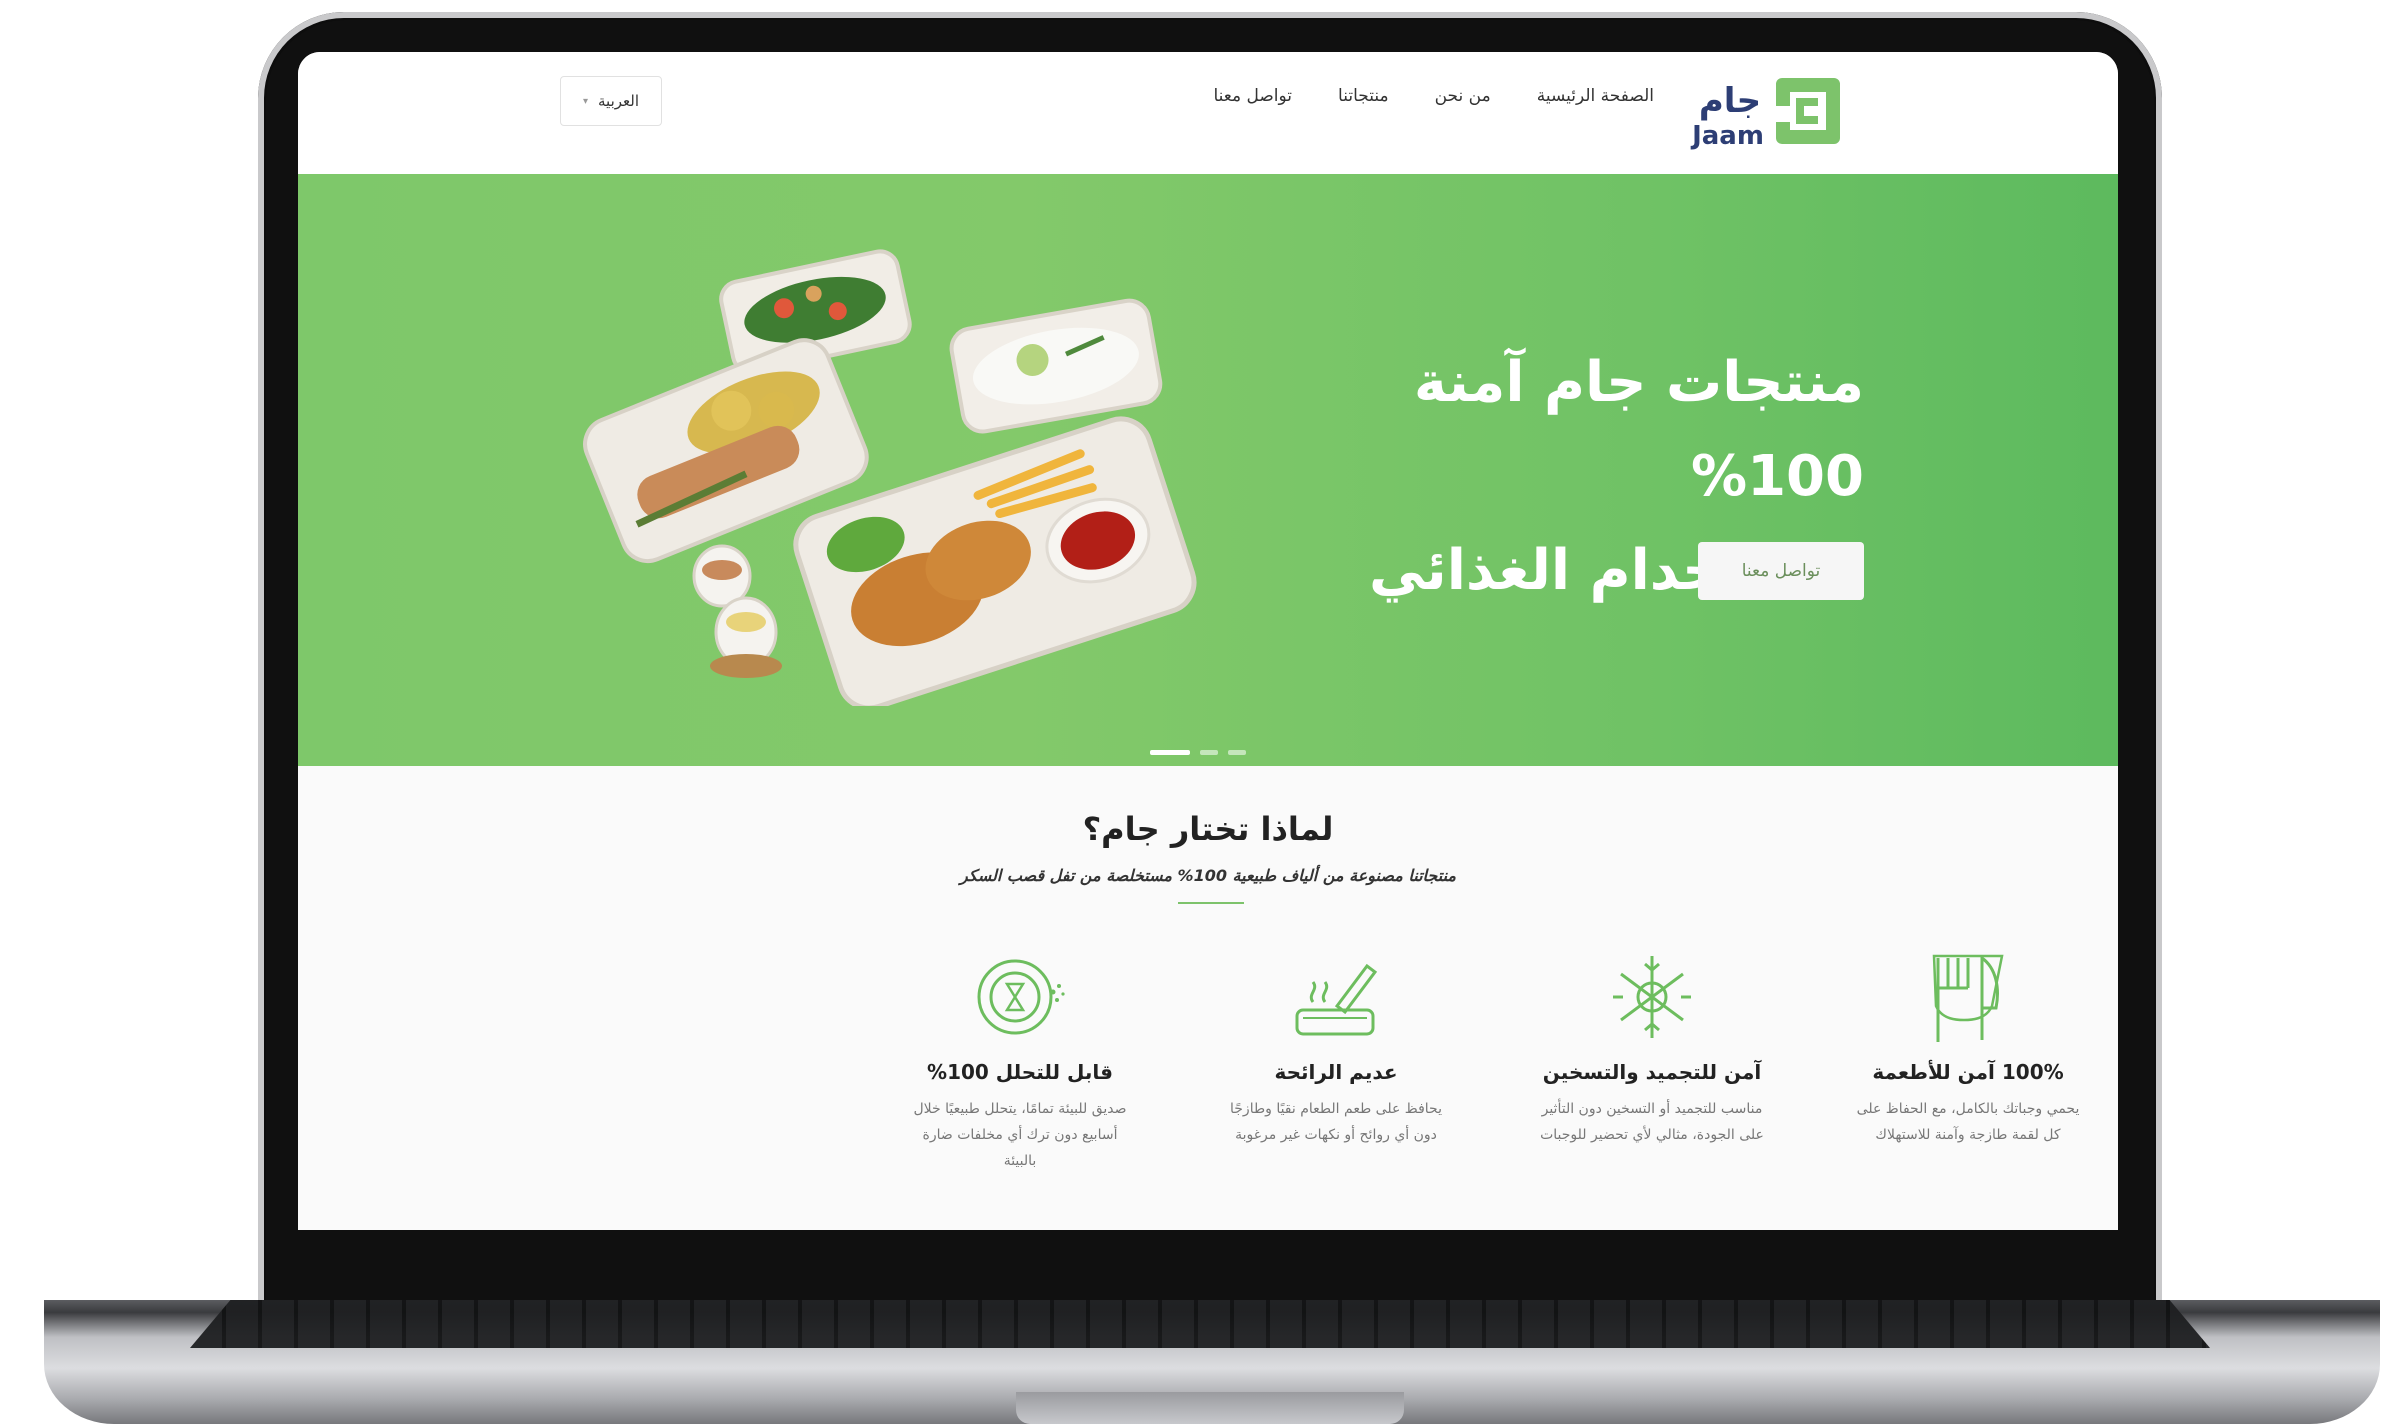 The image size is (2403, 1424). I want to click on language-label: العربية, so click(619, 101).